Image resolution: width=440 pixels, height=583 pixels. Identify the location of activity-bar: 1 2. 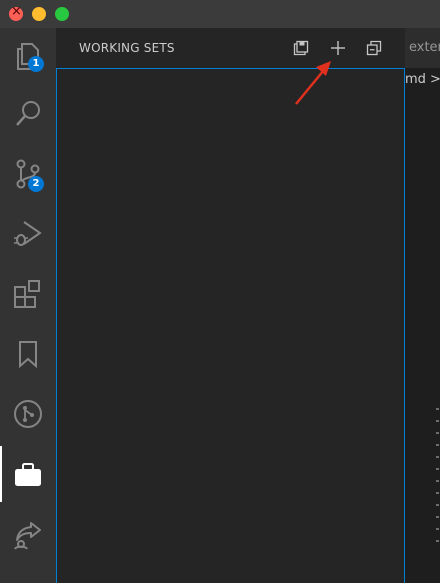
(28, 305).